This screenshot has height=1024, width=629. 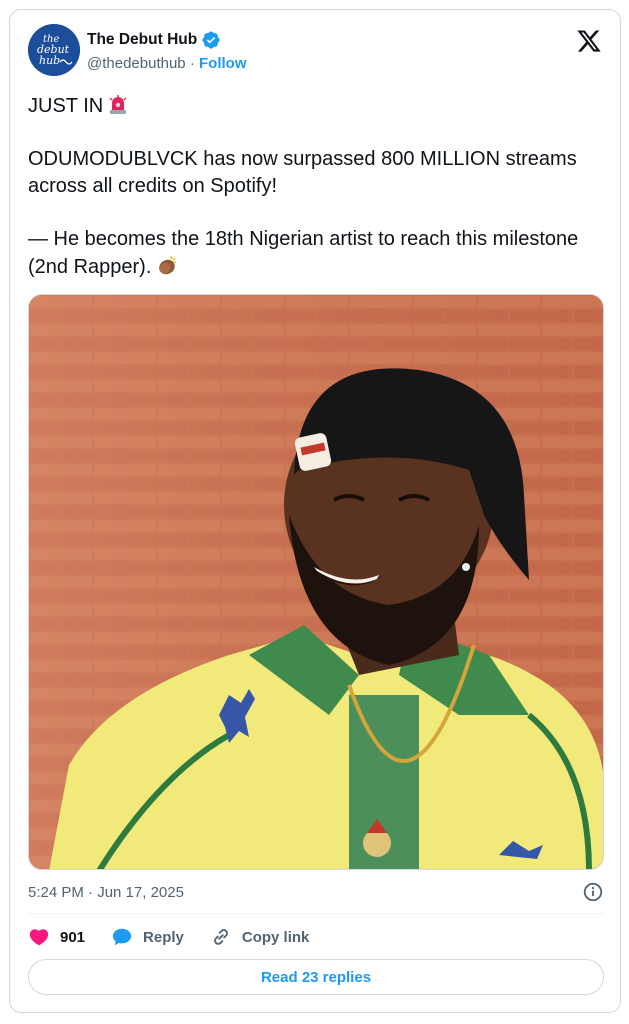 I want to click on siren-emoji, so click(x=118, y=104).